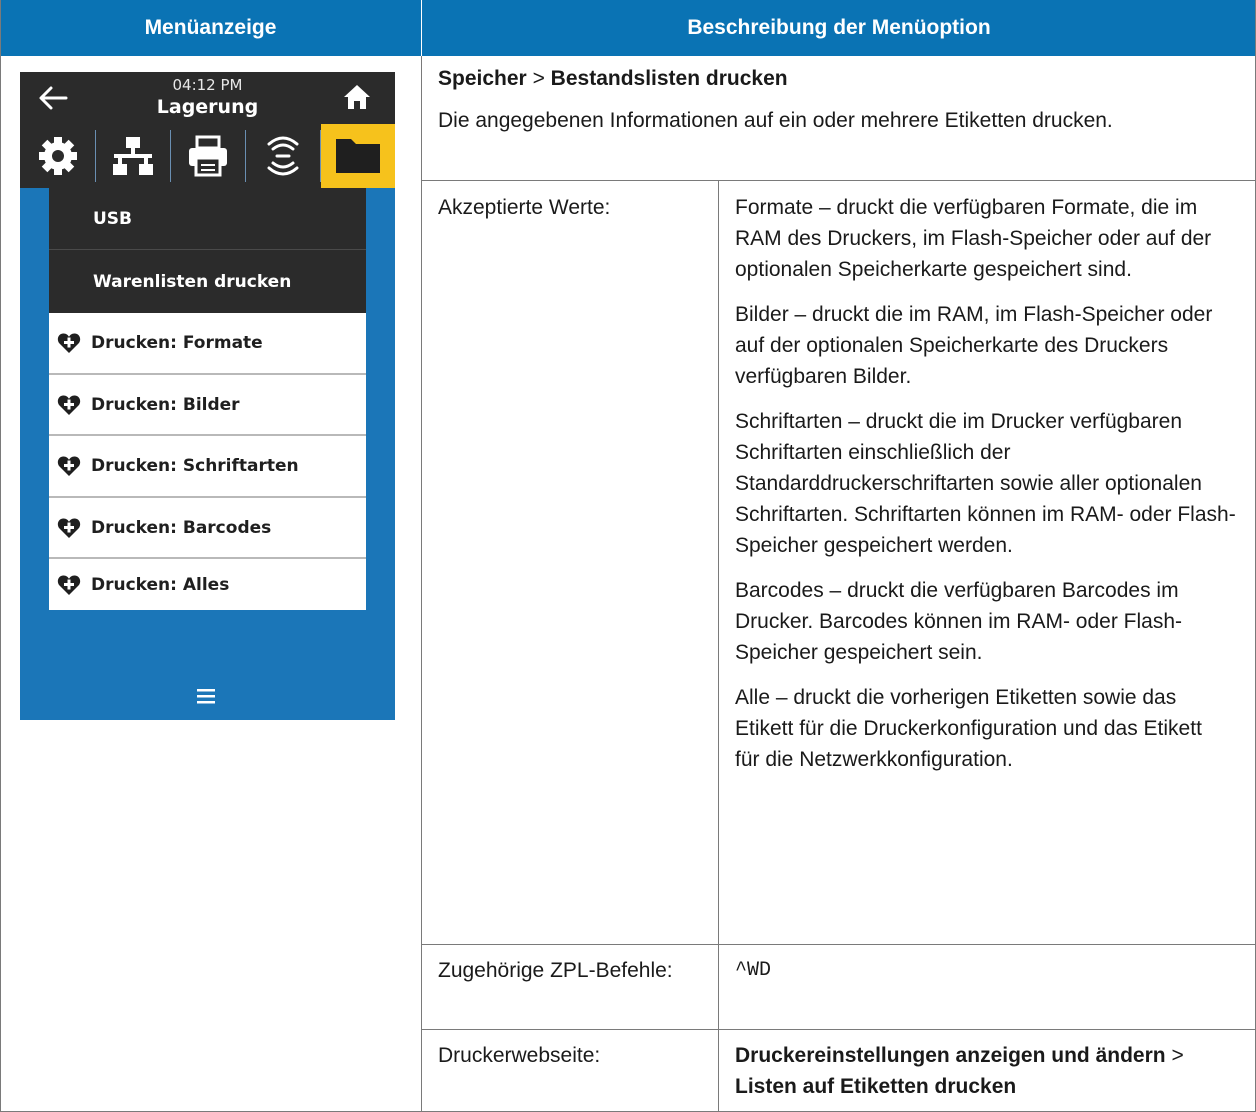  What do you see at coordinates (192, 281) in the screenshot?
I see `menu-item-label: Warenlisten drucken` at bounding box center [192, 281].